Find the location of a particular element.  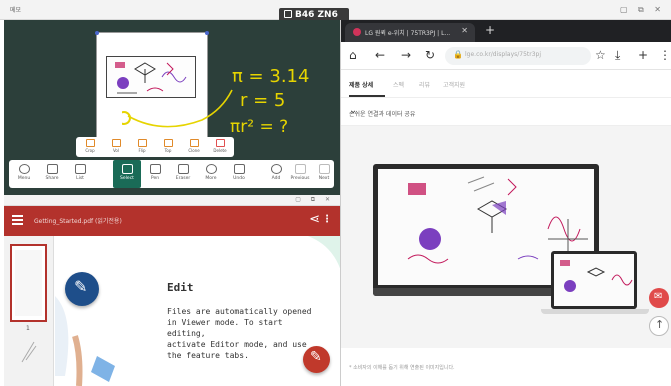

cursor-icon is located at coordinates (127, 169).